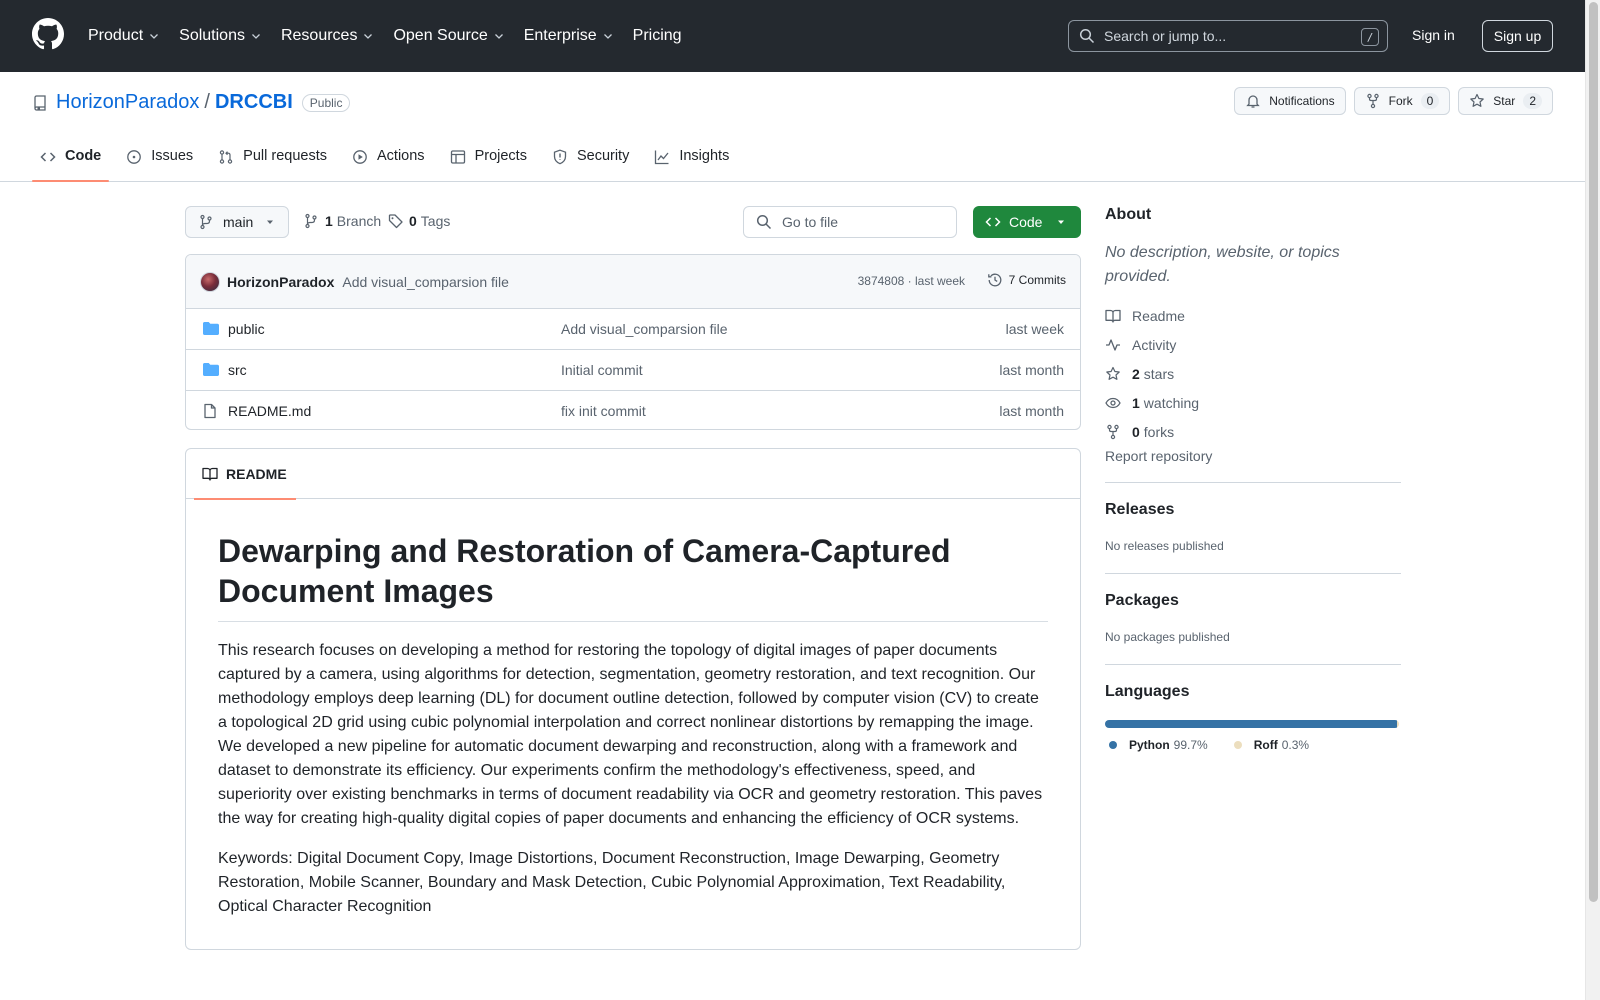 The width and height of the screenshot is (1600, 1000). Describe the element at coordinates (1433, 35) in the screenshot. I see `sign-in-link: Sign in` at that location.